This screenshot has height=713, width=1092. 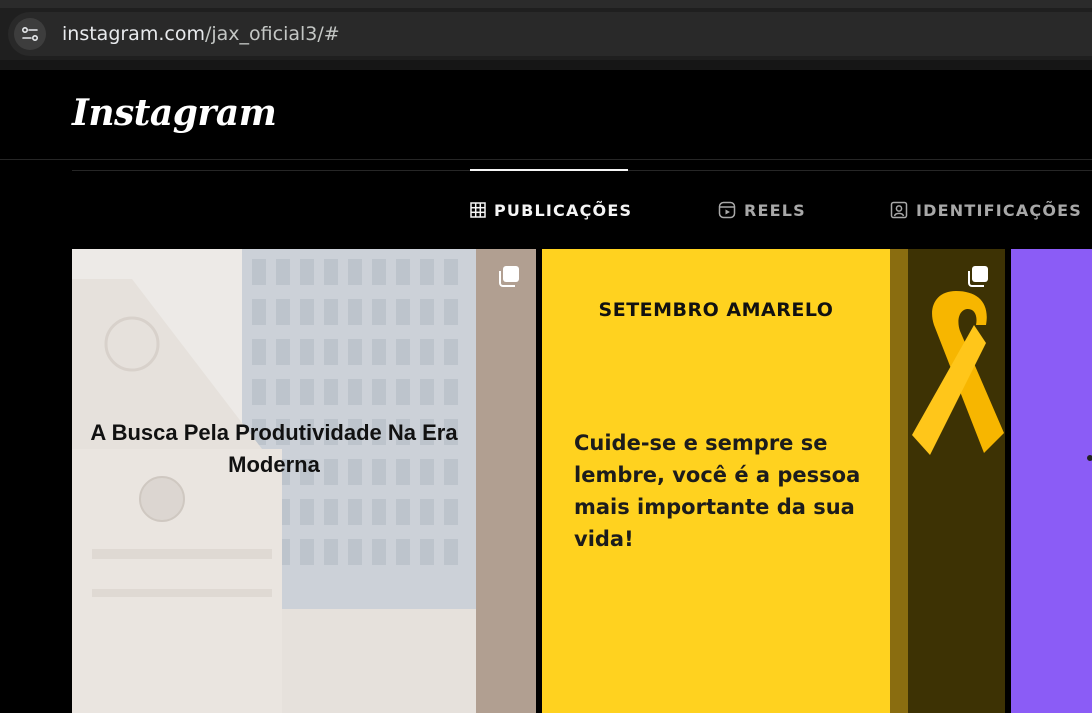 What do you see at coordinates (1051, 481) in the screenshot?
I see `post-thumbnail-partial` at bounding box center [1051, 481].